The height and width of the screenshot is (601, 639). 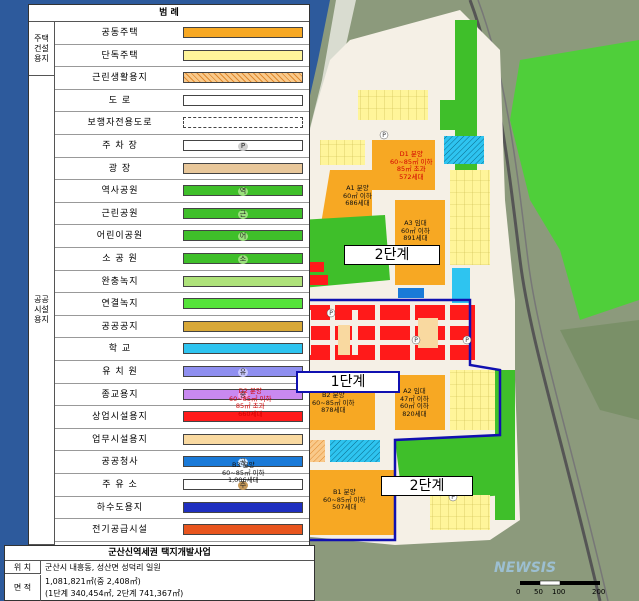 I want to click on legend-label: 근린공원, so click(x=120, y=213).